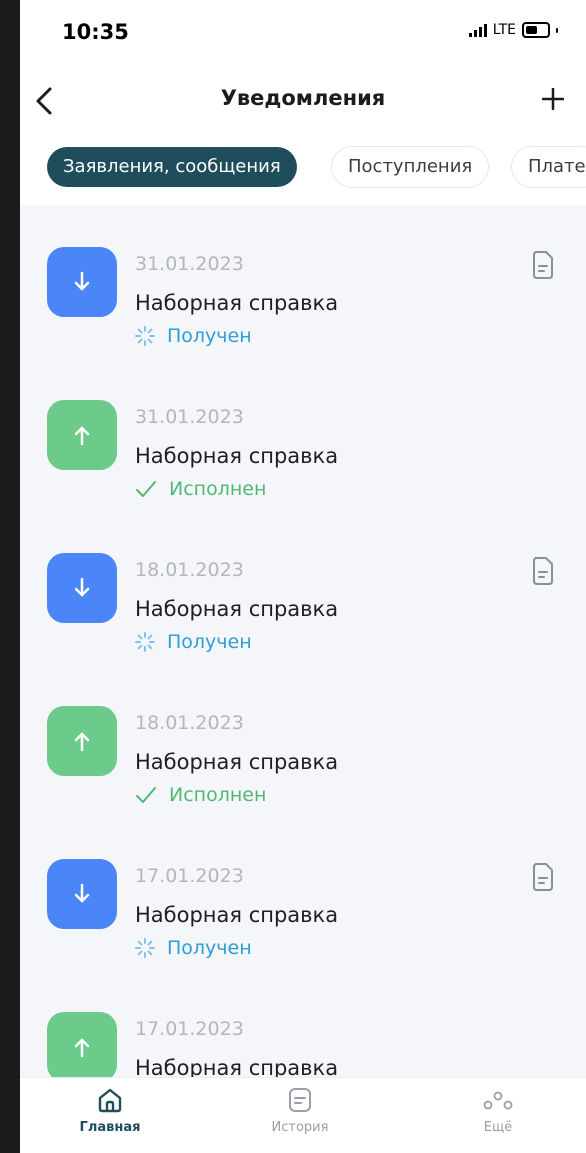 The height and width of the screenshot is (1153, 586). Describe the element at coordinates (303, 280) in the screenshot. I see `notification-item: 31.01.2023 Наборная справка Получен` at that location.